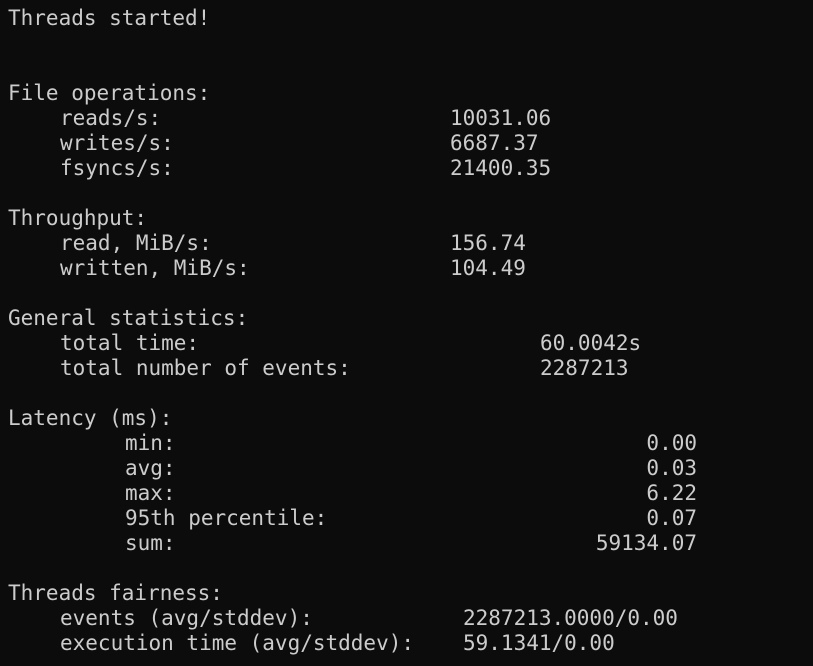  Describe the element at coordinates (671, 468) in the screenshot. I see `latency-avg-value: 0.03` at that location.